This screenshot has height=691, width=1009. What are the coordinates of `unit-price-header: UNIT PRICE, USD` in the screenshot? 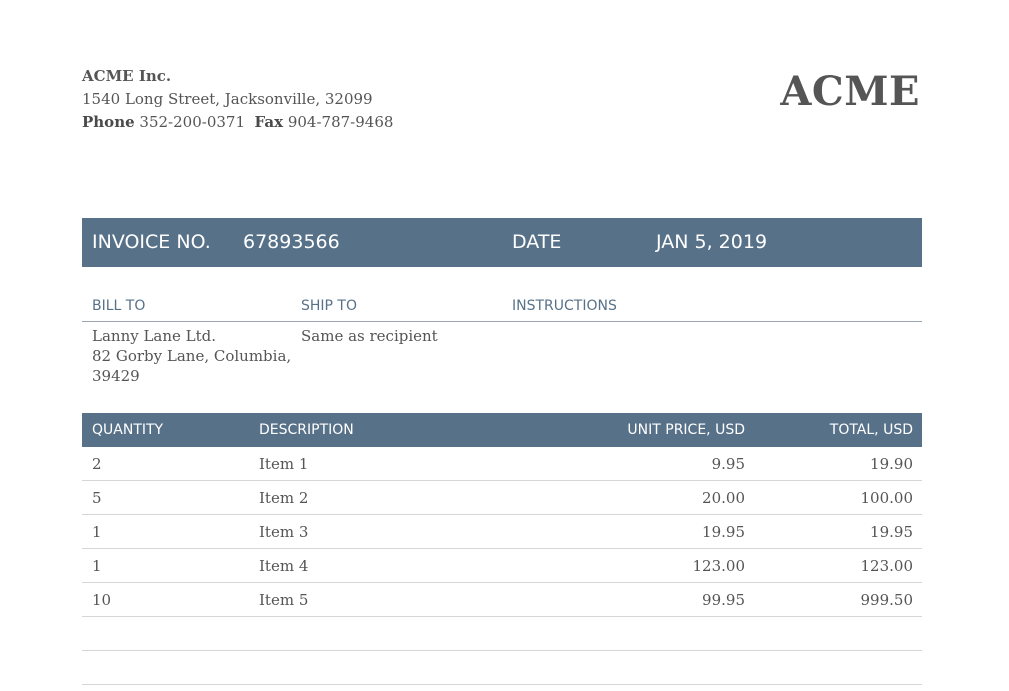 It's located at (686, 430).